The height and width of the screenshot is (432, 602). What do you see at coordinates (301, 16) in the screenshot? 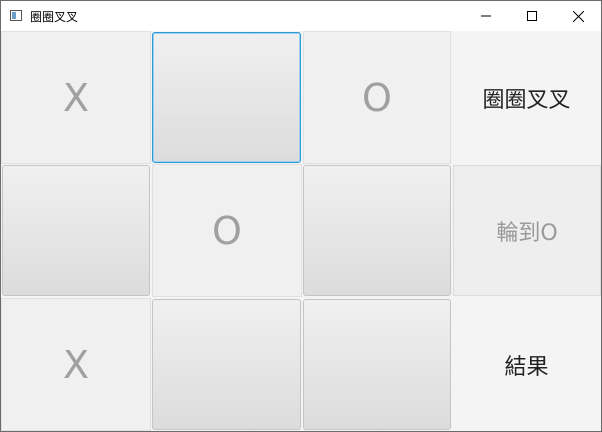
I see `title-bar: 圈圈叉叉` at bounding box center [301, 16].